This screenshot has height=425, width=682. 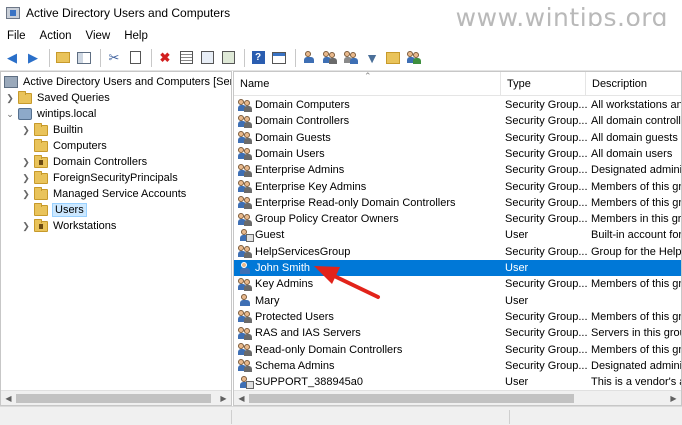 What do you see at coordinates (300, 170) in the screenshot?
I see `row-name: Enterprise Admins` at bounding box center [300, 170].